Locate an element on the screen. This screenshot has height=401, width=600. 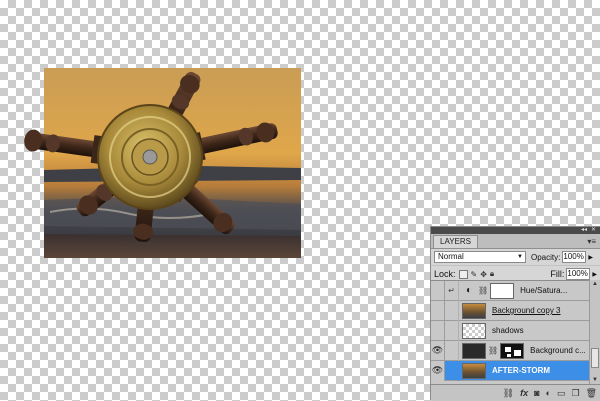
chevron-down-icon: ▼ is located at coordinates (520, 257).